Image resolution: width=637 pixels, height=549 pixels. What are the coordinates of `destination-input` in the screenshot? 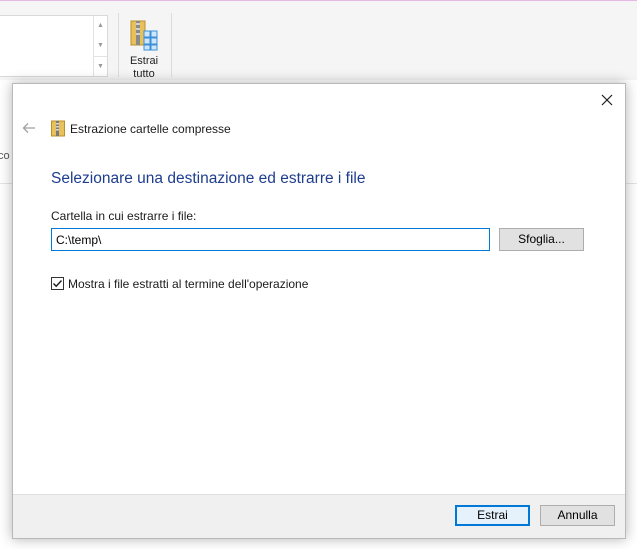 It's located at (270, 239).